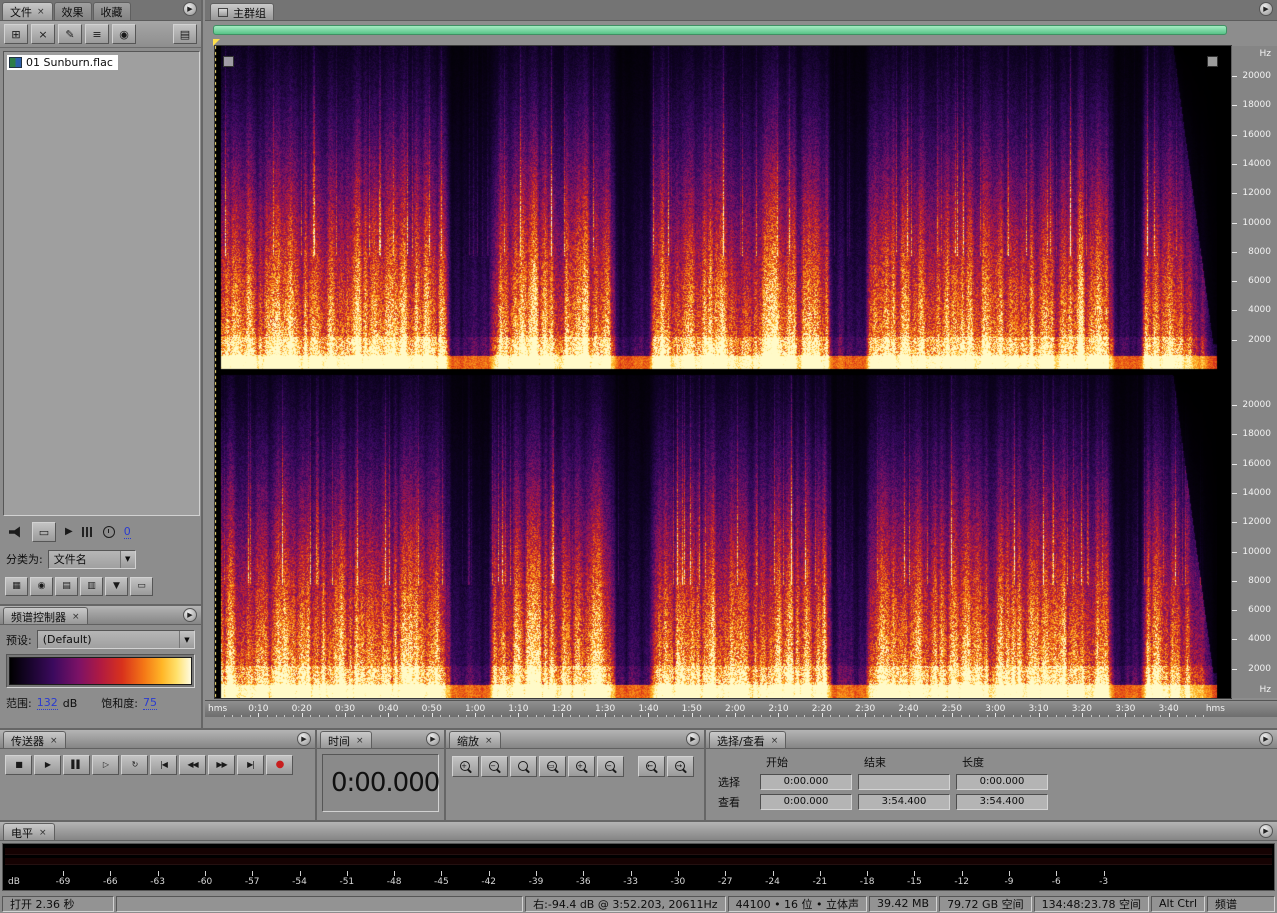 The image size is (1277, 913). What do you see at coordinates (610, 766) in the screenshot?
I see `zoom-out-vertical-button: −` at bounding box center [610, 766].